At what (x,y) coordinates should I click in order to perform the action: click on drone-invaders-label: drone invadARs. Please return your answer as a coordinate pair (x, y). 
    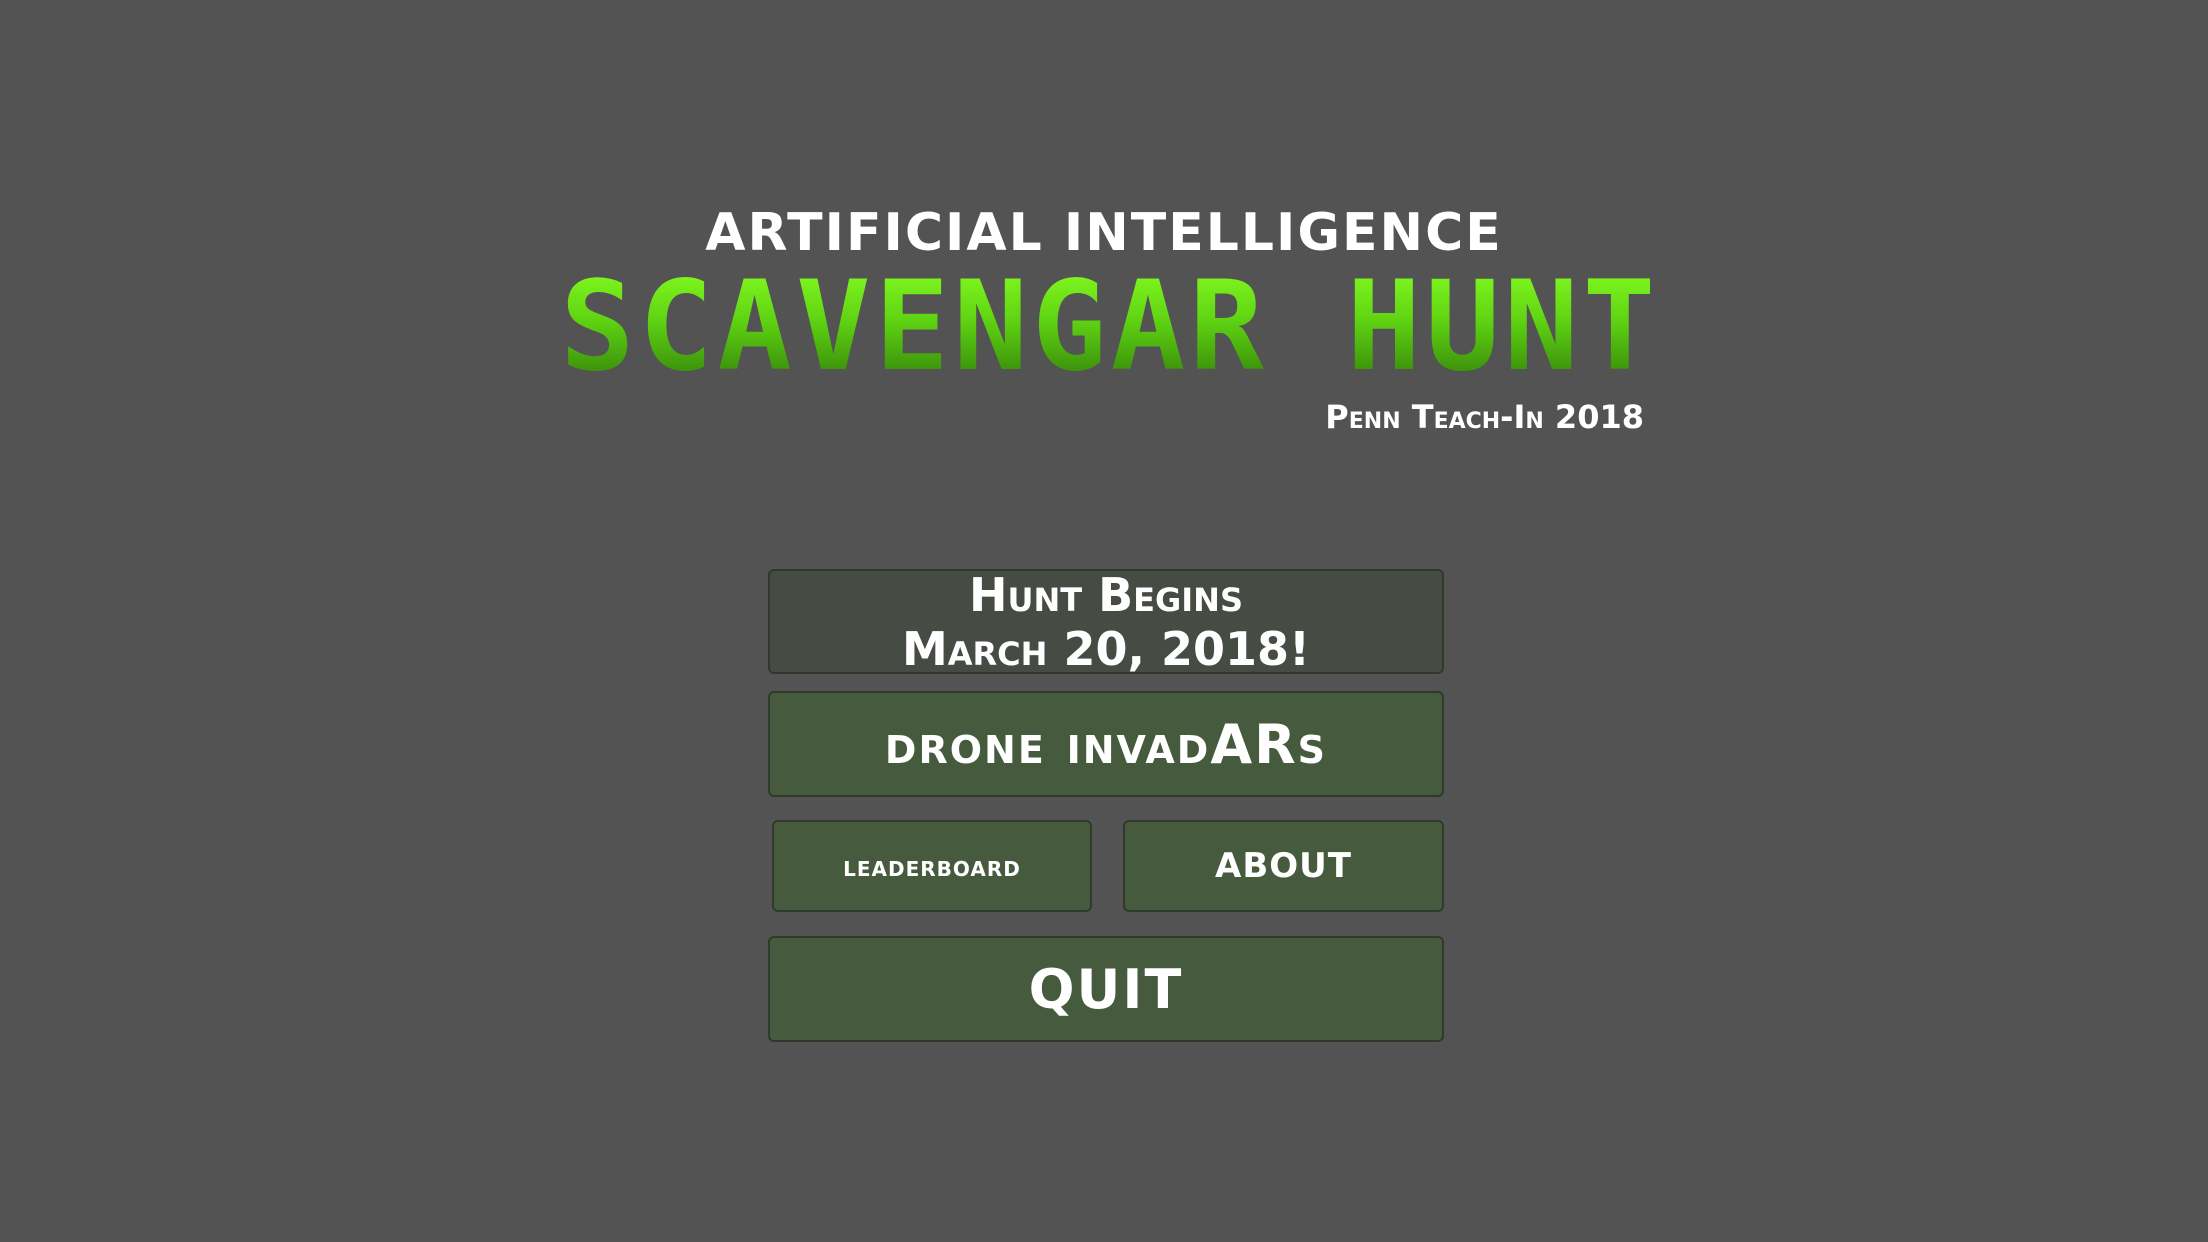
    Looking at the image, I should click on (1106, 744).